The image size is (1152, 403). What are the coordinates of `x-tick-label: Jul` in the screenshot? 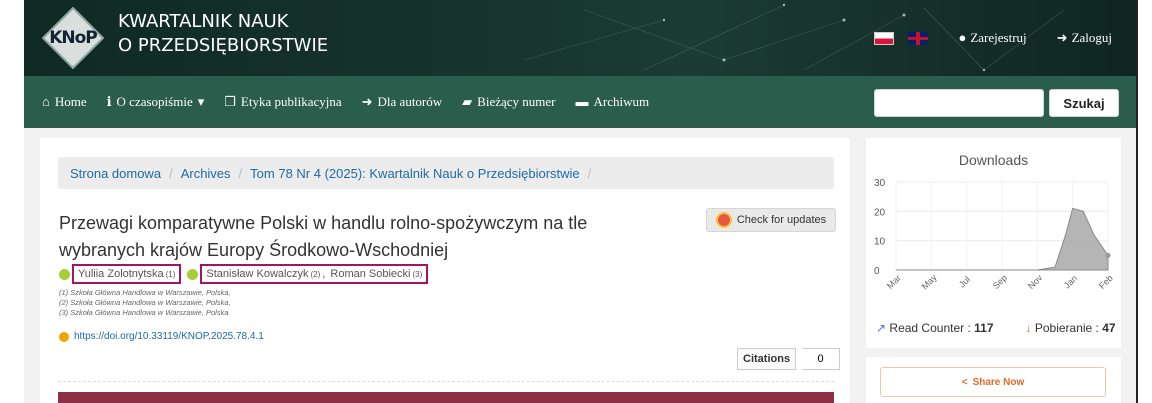 It's located at (964, 281).